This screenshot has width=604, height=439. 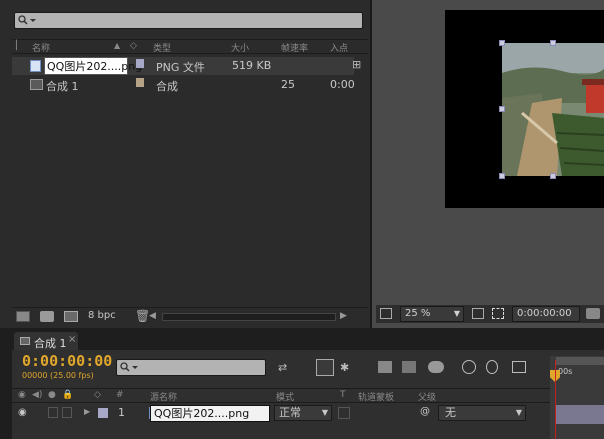 What do you see at coordinates (478, 313) in the screenshot?
I see `region-of-interest-icon` at bounding box center [478, 313].